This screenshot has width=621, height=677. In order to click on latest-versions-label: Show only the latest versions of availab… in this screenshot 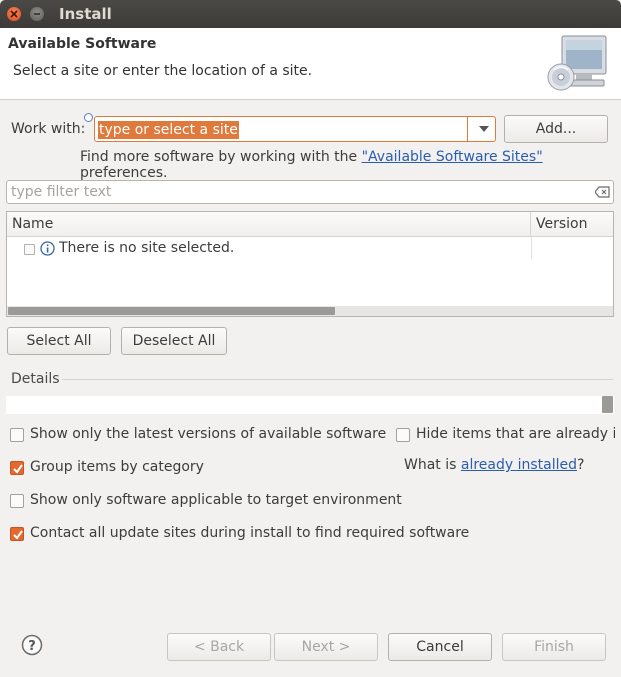, I will do `click(208, 434)`.